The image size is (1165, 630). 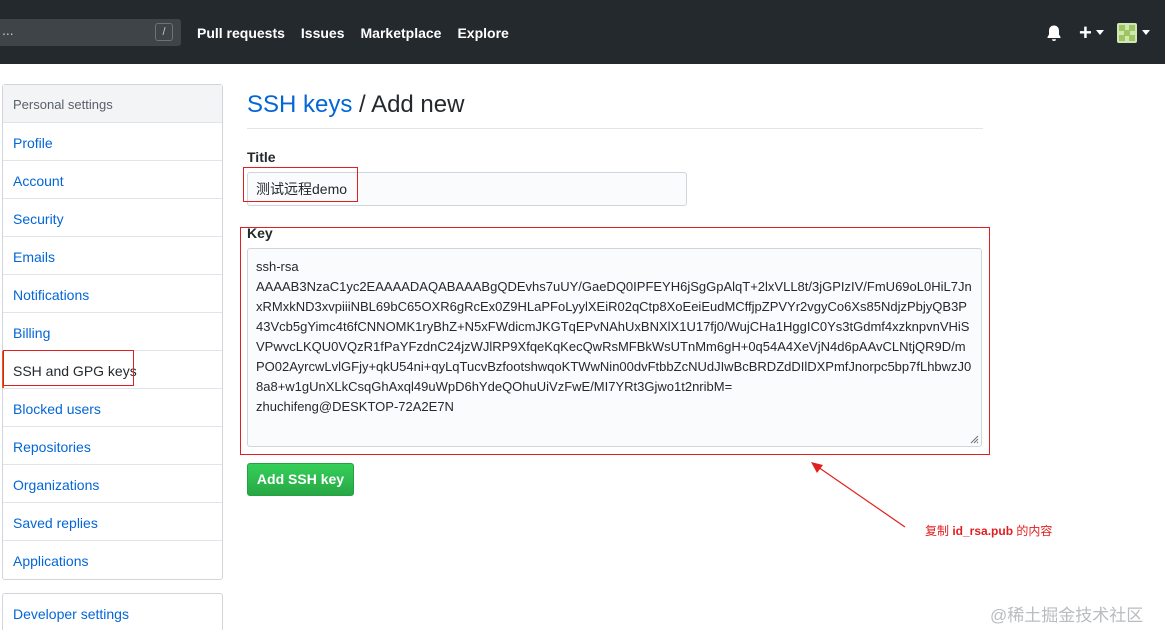 What do you see at coordinates (164, 32) in the screenshot?
I see `search-shortcut-badge: /` at bounding box center [164, 32].